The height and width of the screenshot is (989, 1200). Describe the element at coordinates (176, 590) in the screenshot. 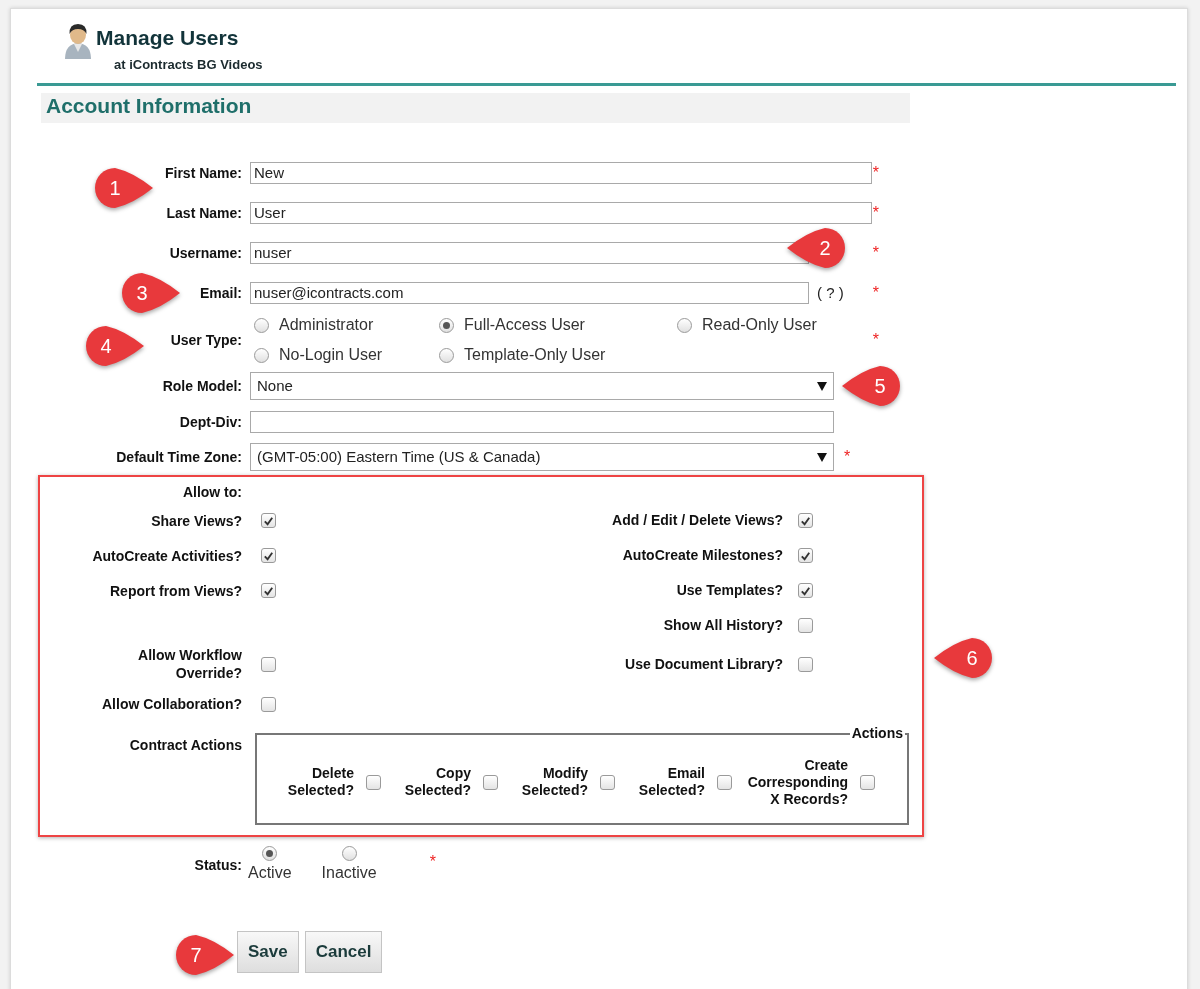

I see `option-label: Report from Views?` at that location.